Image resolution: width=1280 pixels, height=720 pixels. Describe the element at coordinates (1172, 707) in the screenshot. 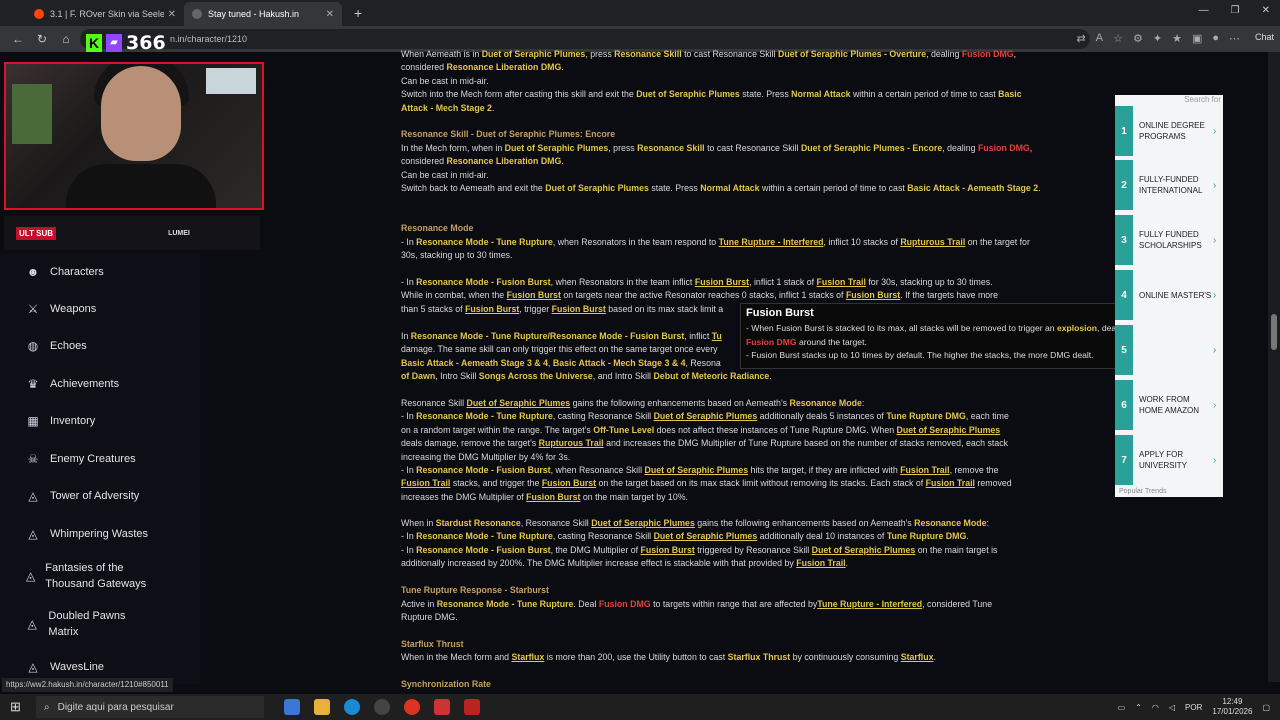

I see `volume-icon: ◁` at that location.